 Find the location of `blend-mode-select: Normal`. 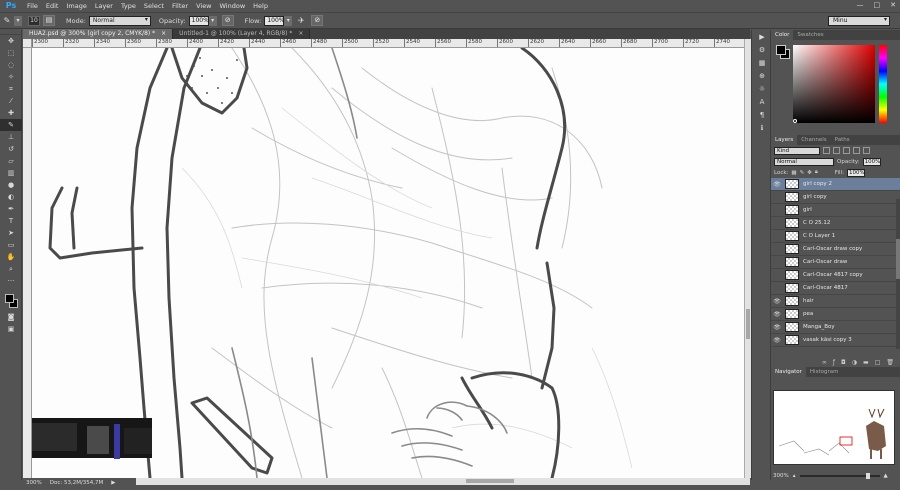

blend-mode-select: Normal is located at coordinates (804, 161).